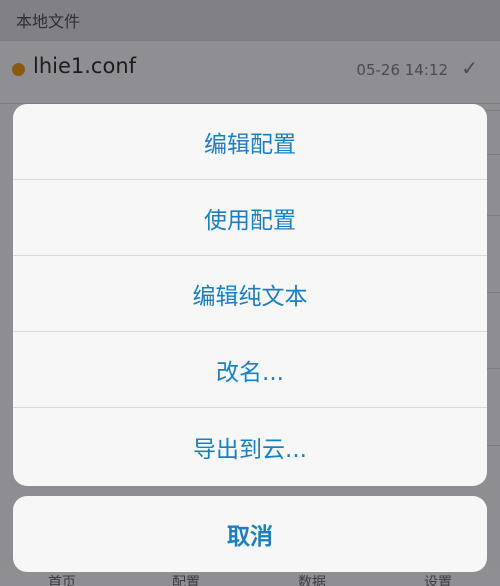  What do you see at coordinates (62, 579) in the screenshot?
I see `tab-home: 首页` at bounding box center [62, 579].